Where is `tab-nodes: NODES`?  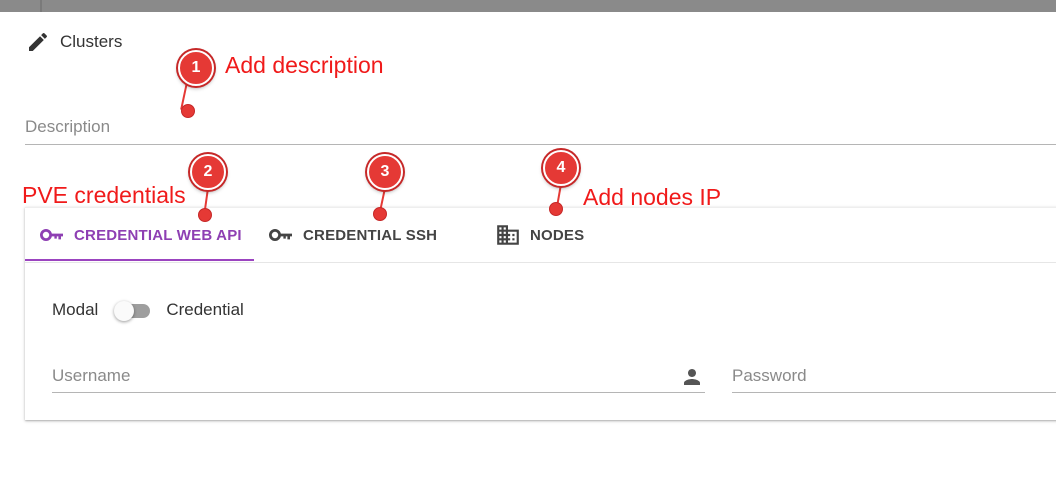
tab-nodes: NODES is located at coordinates (539, 235).